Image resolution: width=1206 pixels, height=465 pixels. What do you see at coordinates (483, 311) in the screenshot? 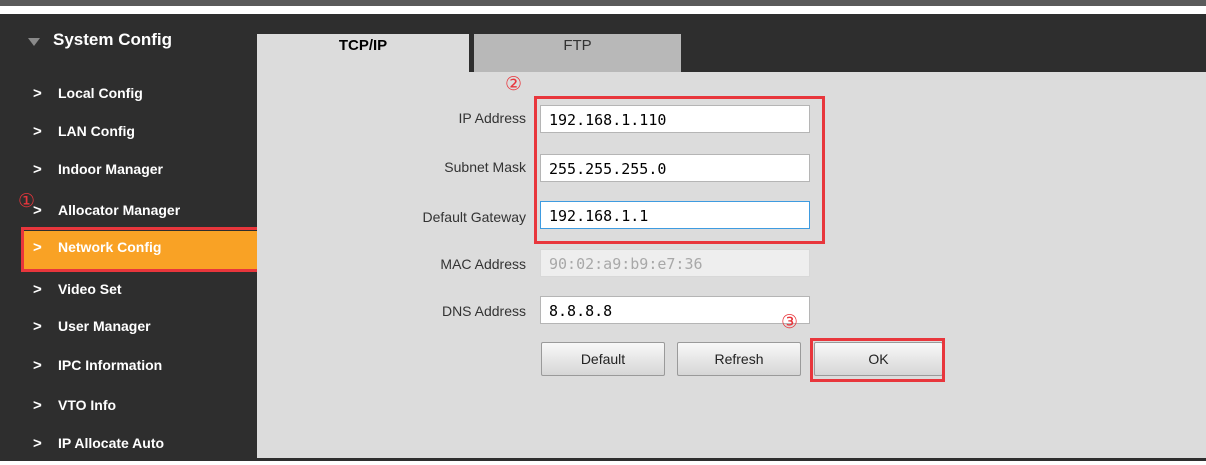
I see `dns-address-label: DNS Address` at bounding box center [483, 311].